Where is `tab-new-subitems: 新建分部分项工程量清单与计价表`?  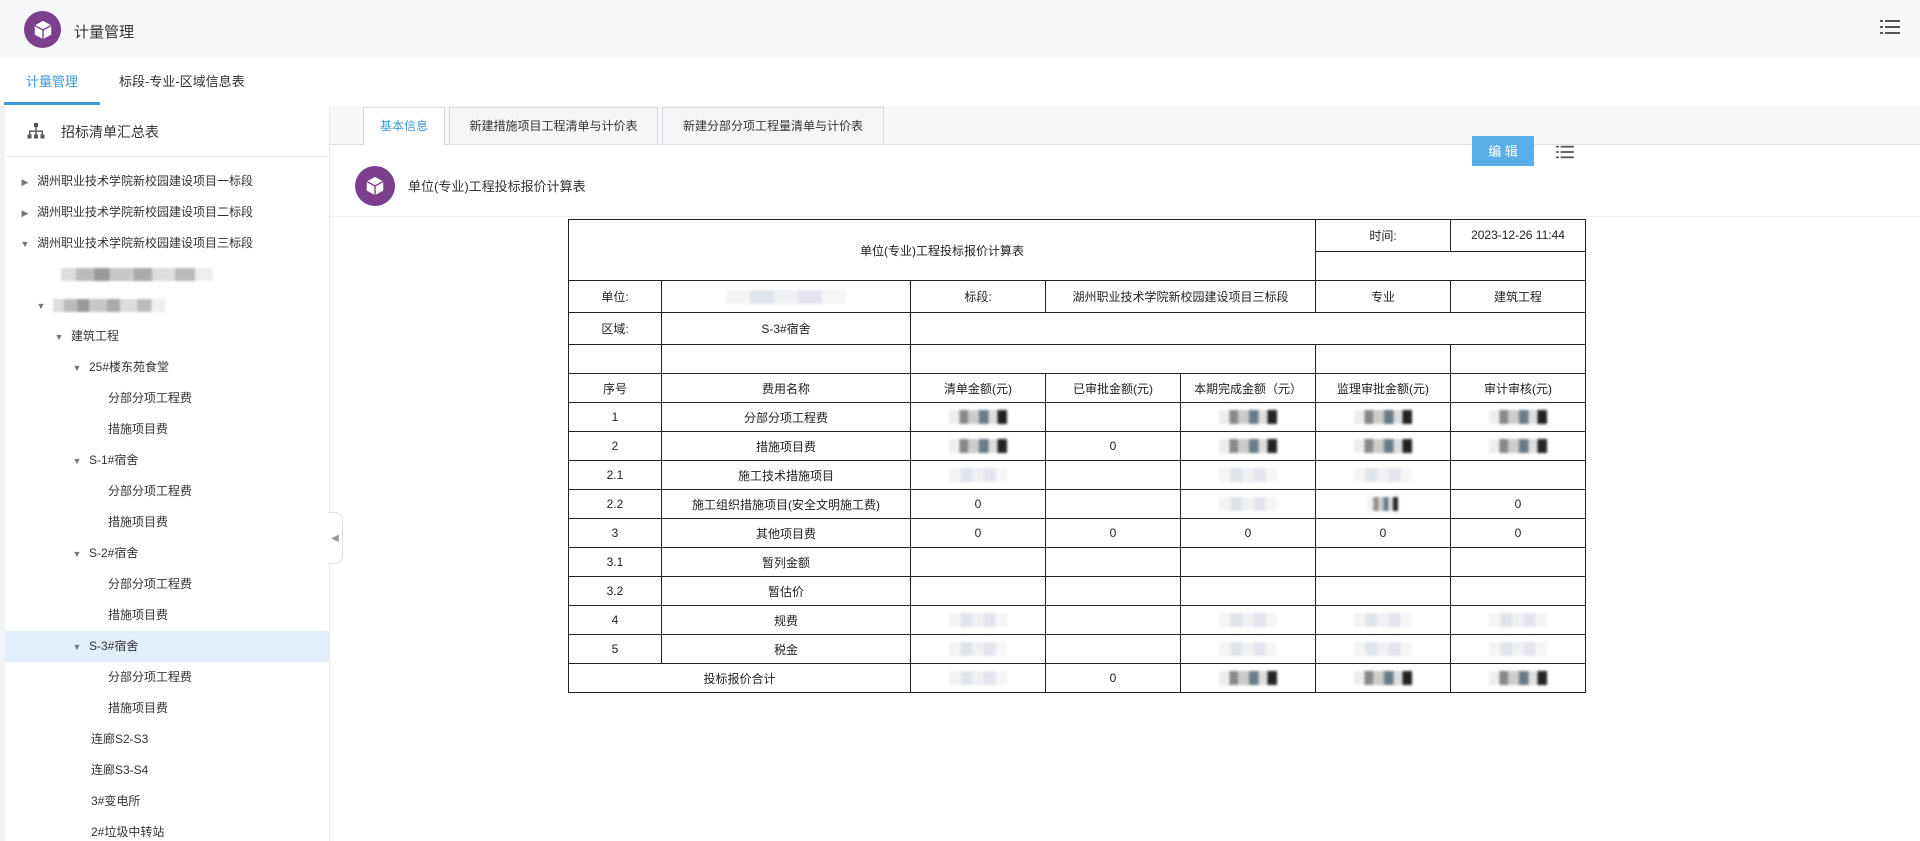
tab-new-subitems: 新建分部分项工程量清单与计价表 is located at coordinates (773, 125).